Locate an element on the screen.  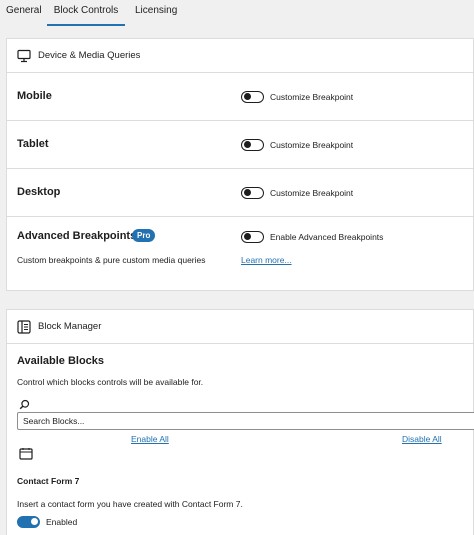
block-status-label: Enabled is located at coordinates (62, 522).